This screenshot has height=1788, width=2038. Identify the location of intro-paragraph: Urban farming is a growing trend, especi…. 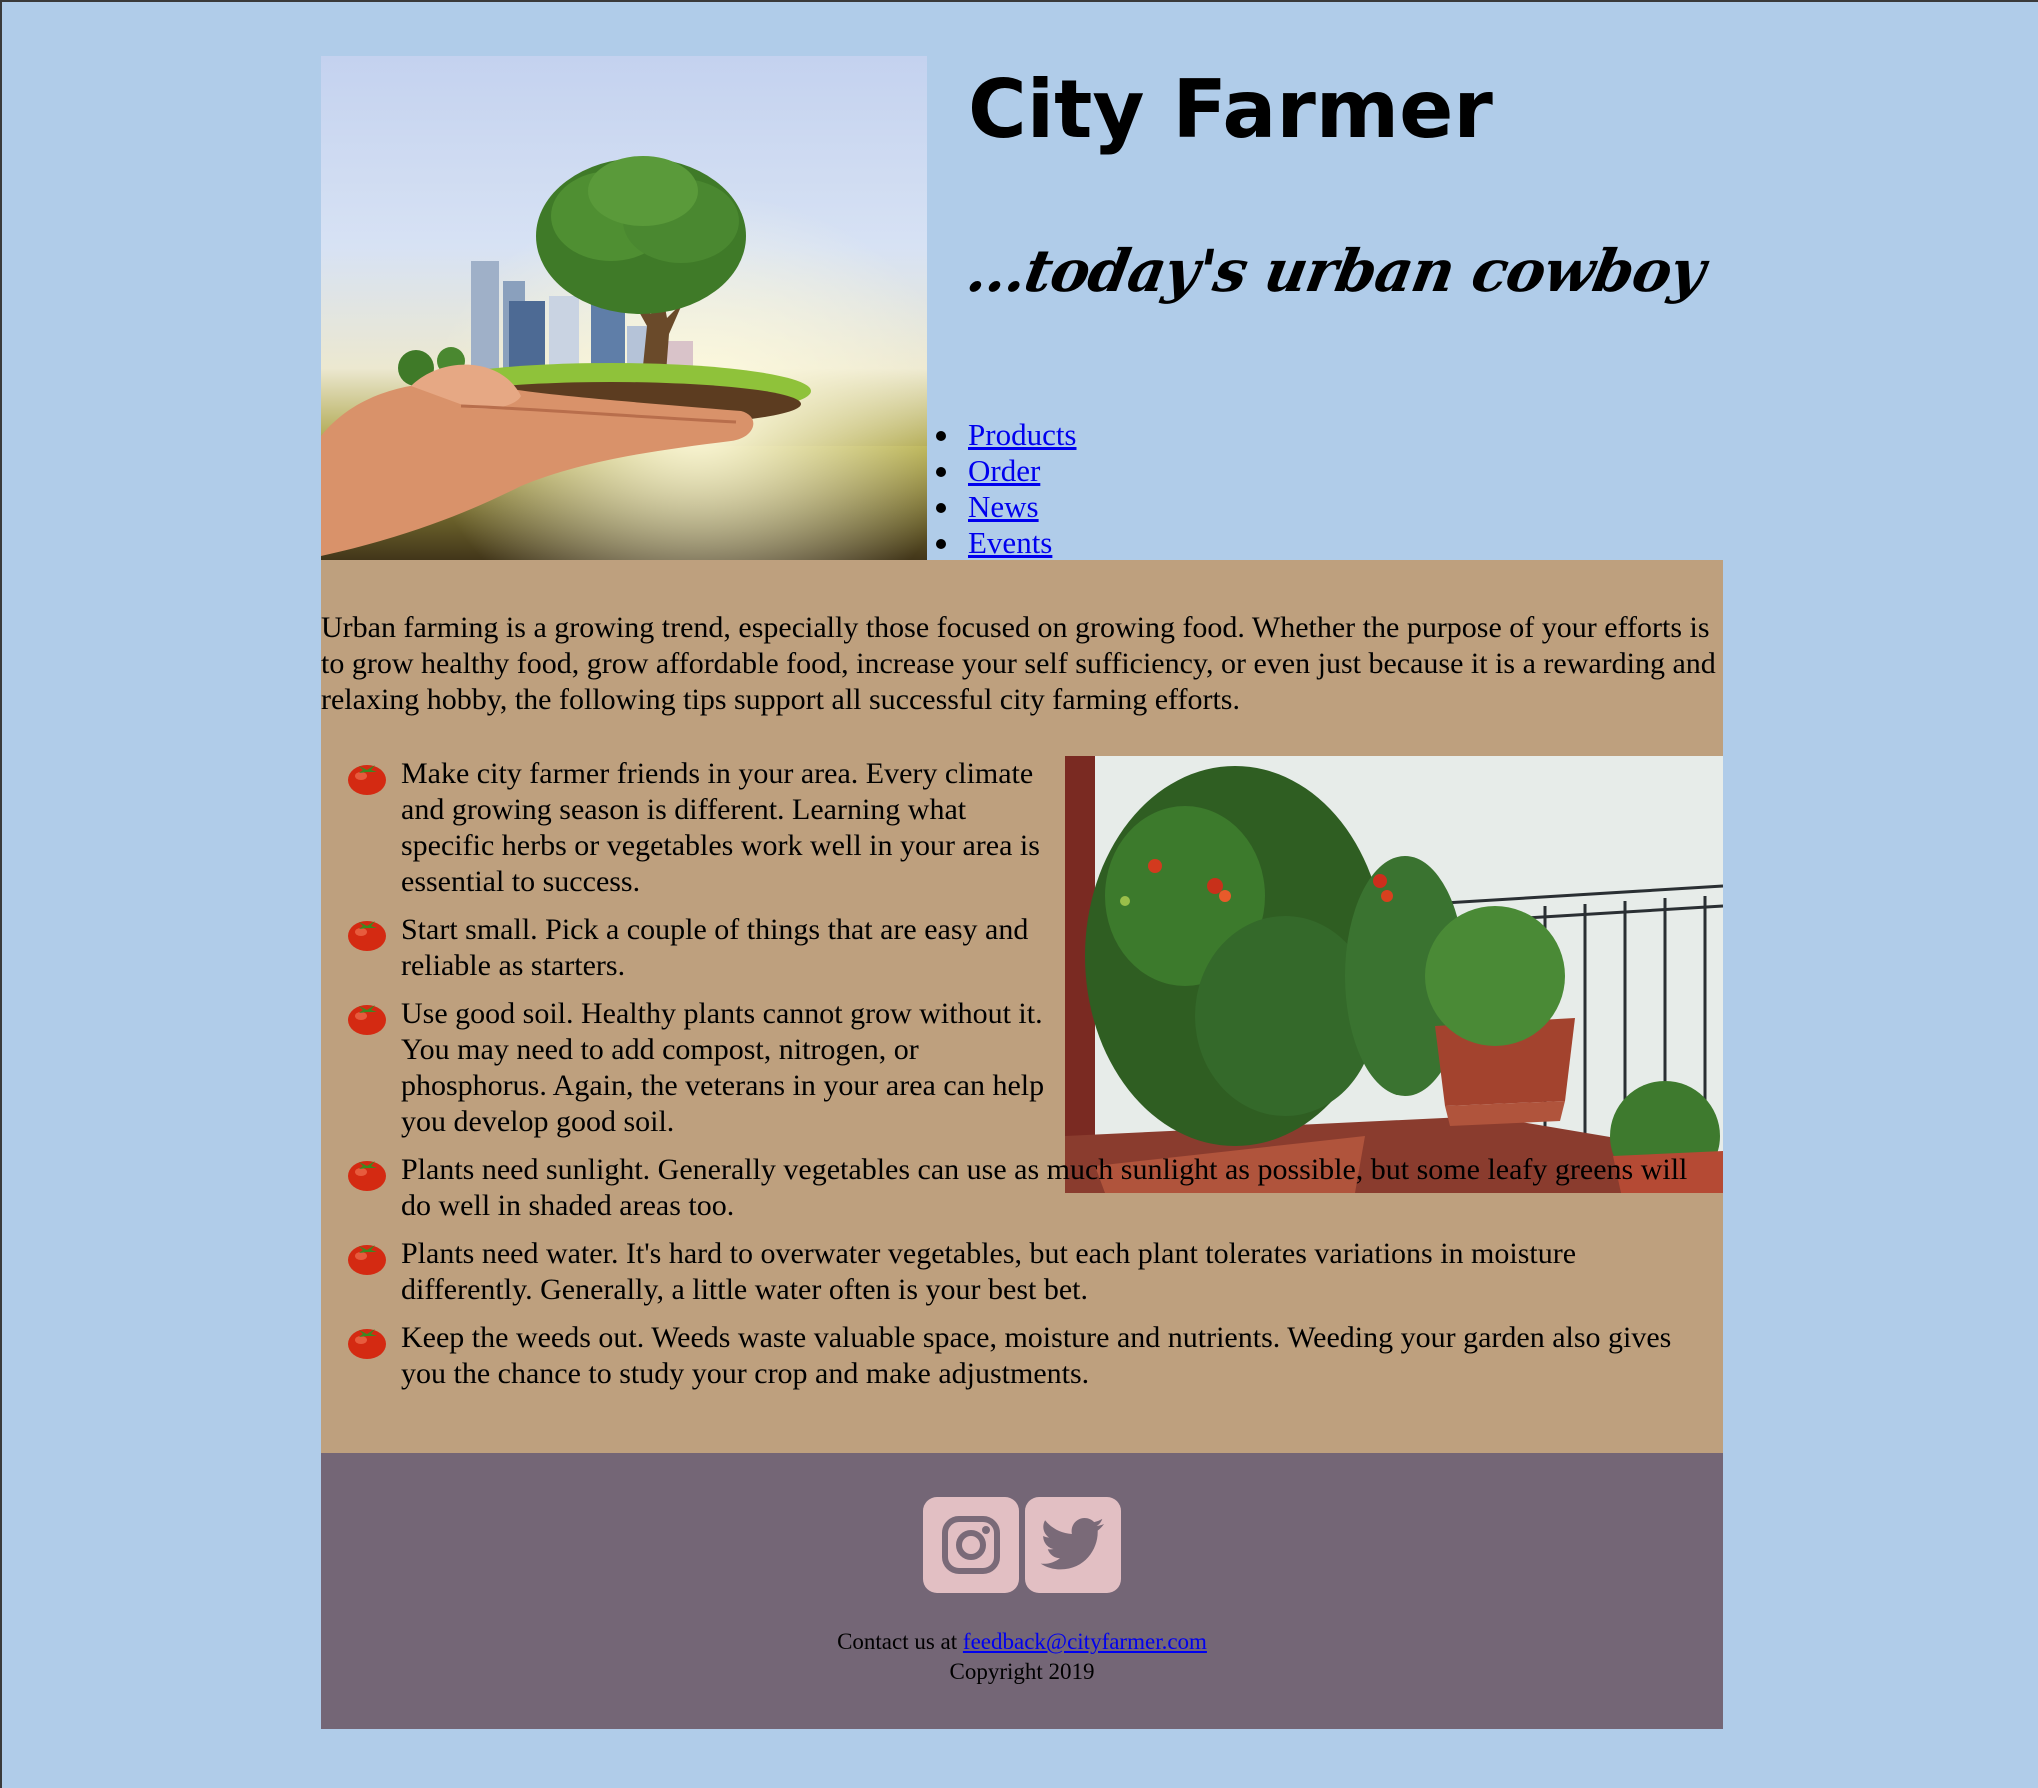
(1018, 663).